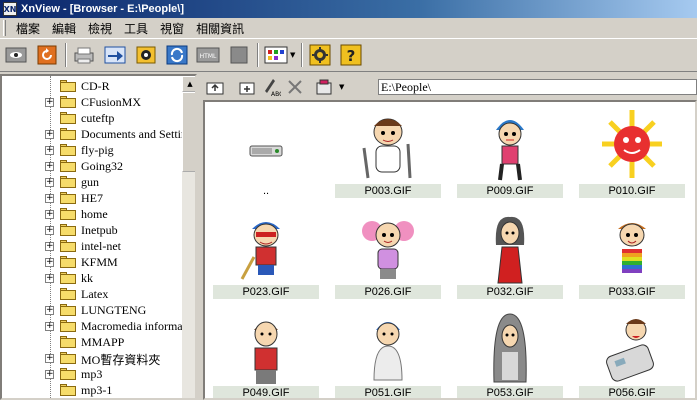 The height and width of the screenshot is (400, 697). I want to click on thumbnail-item: P023.GIF, so click(266, 255).